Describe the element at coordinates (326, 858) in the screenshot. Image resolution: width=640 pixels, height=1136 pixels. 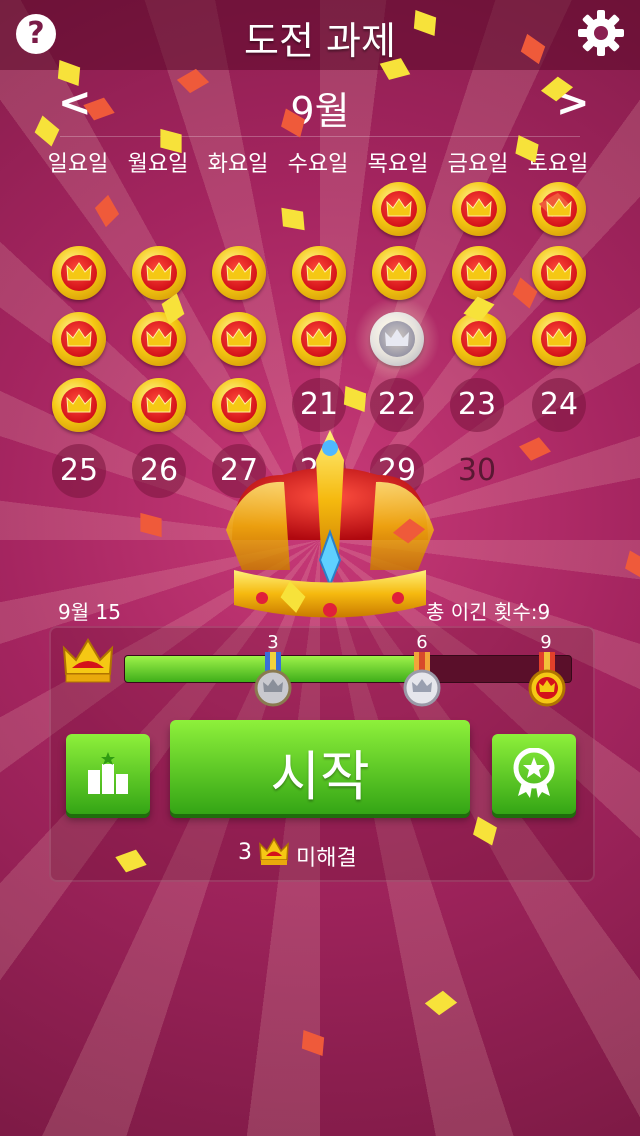
I see `unsolved-label: 미해결` at that location.